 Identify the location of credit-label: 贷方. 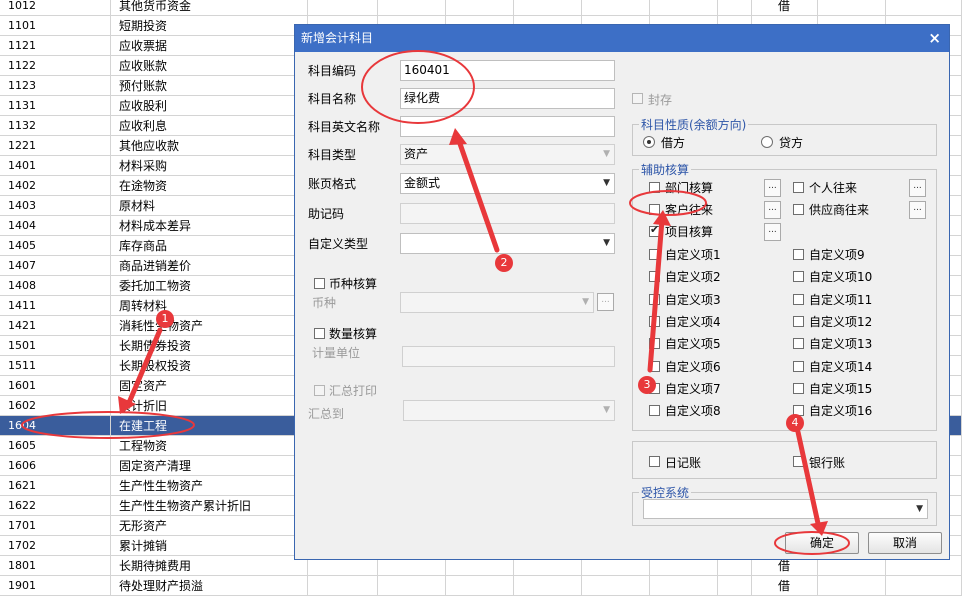
(791, 143).